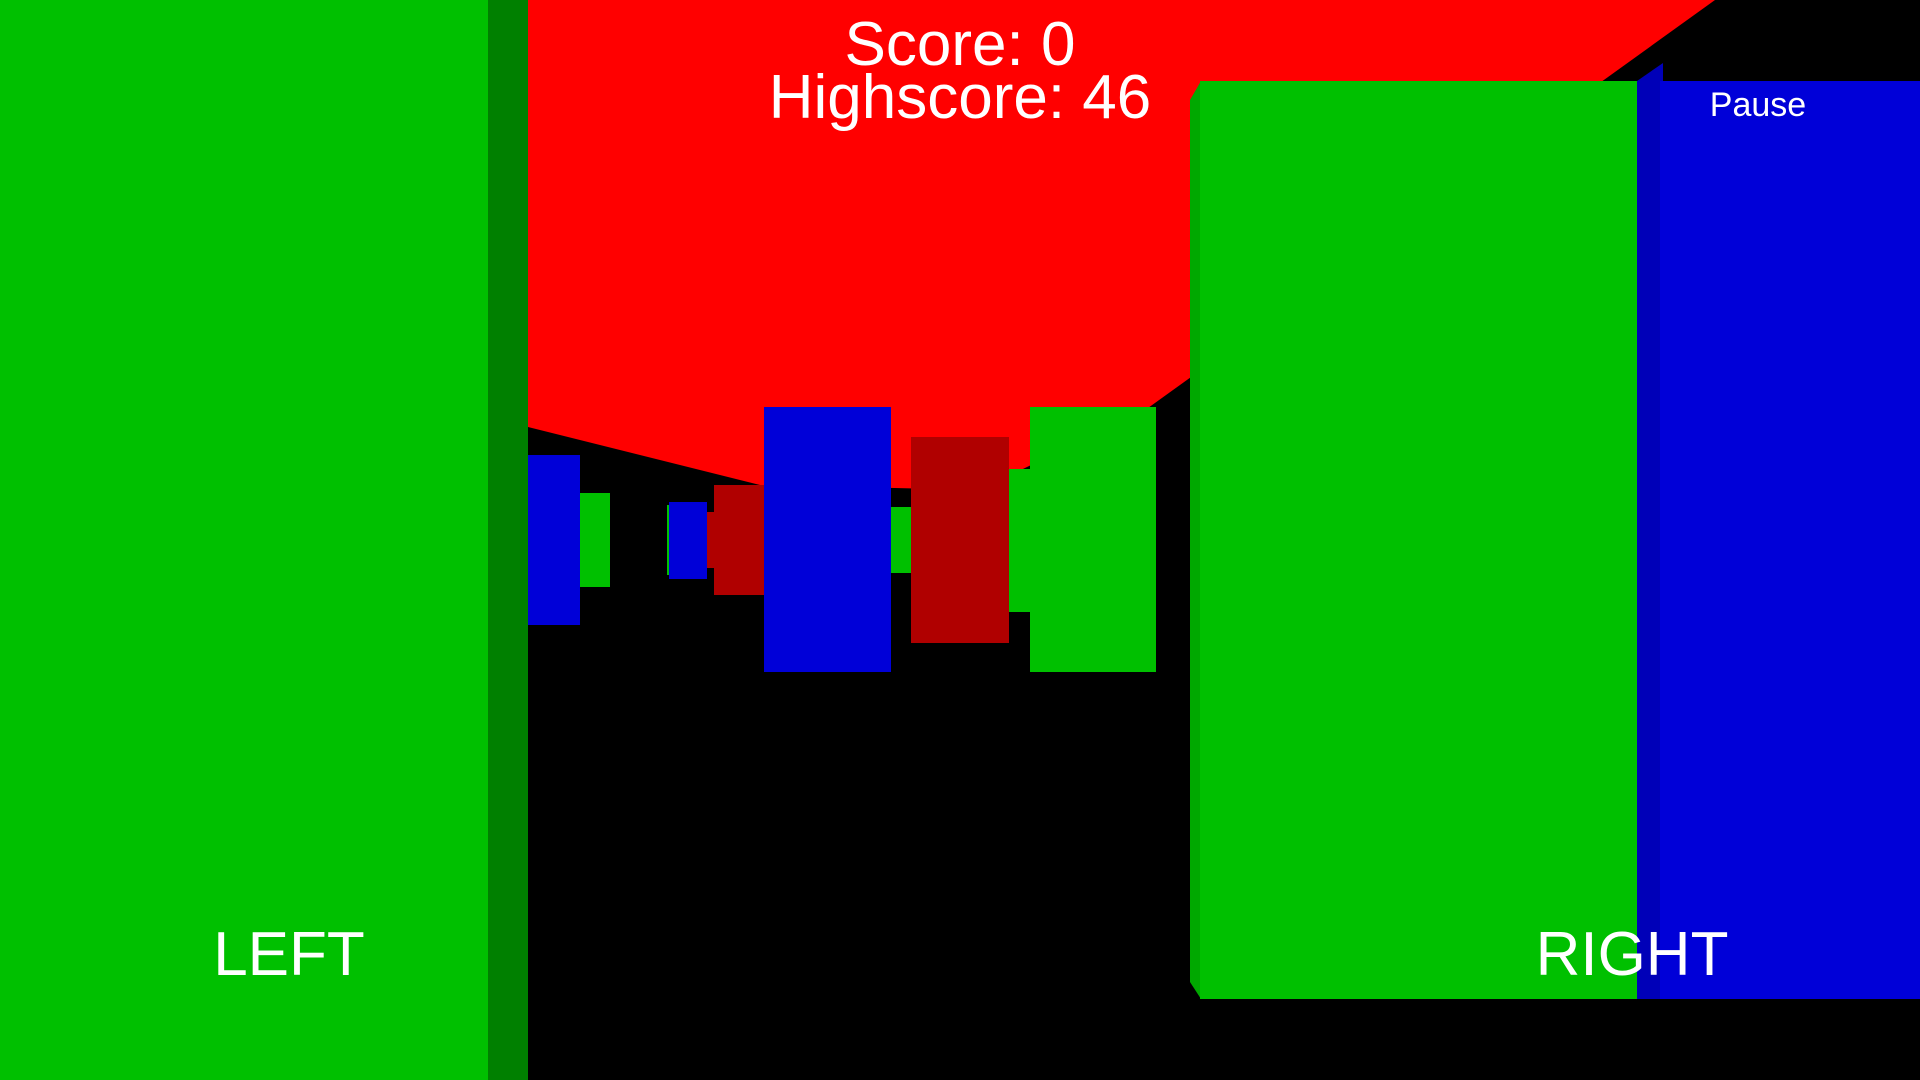 The width and height of the screenshot is (1920, 1080). Describe the element at coordinates (289, 954) in the screenshot. I see `left-control-label: LEFT` at that location.